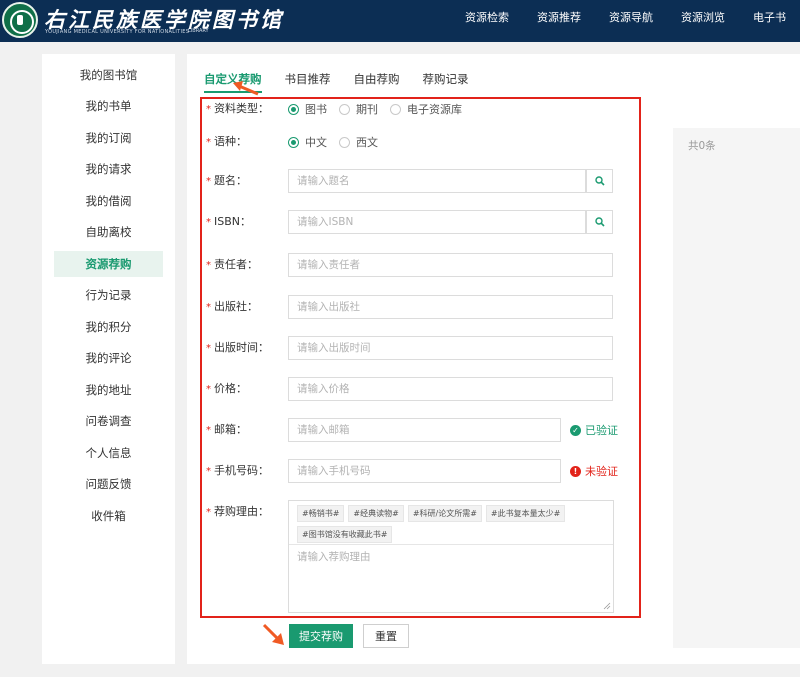 This screenshot has width=800, height=677. Describe the element at coordinates (358, 142) in the screenshot. I see `radio-lang-western: 西文` at that location.